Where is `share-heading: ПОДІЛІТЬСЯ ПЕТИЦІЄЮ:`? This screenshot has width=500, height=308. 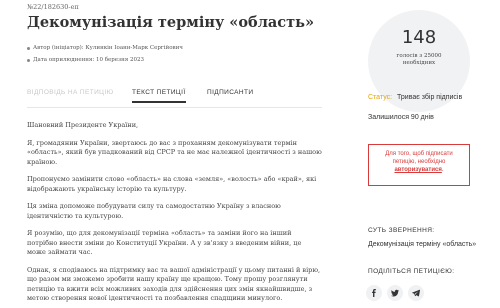 share-heading: ПОДІЛІТЬСЯ ПЕТИЦІЄЮ: is located at coordinates (411, 271).